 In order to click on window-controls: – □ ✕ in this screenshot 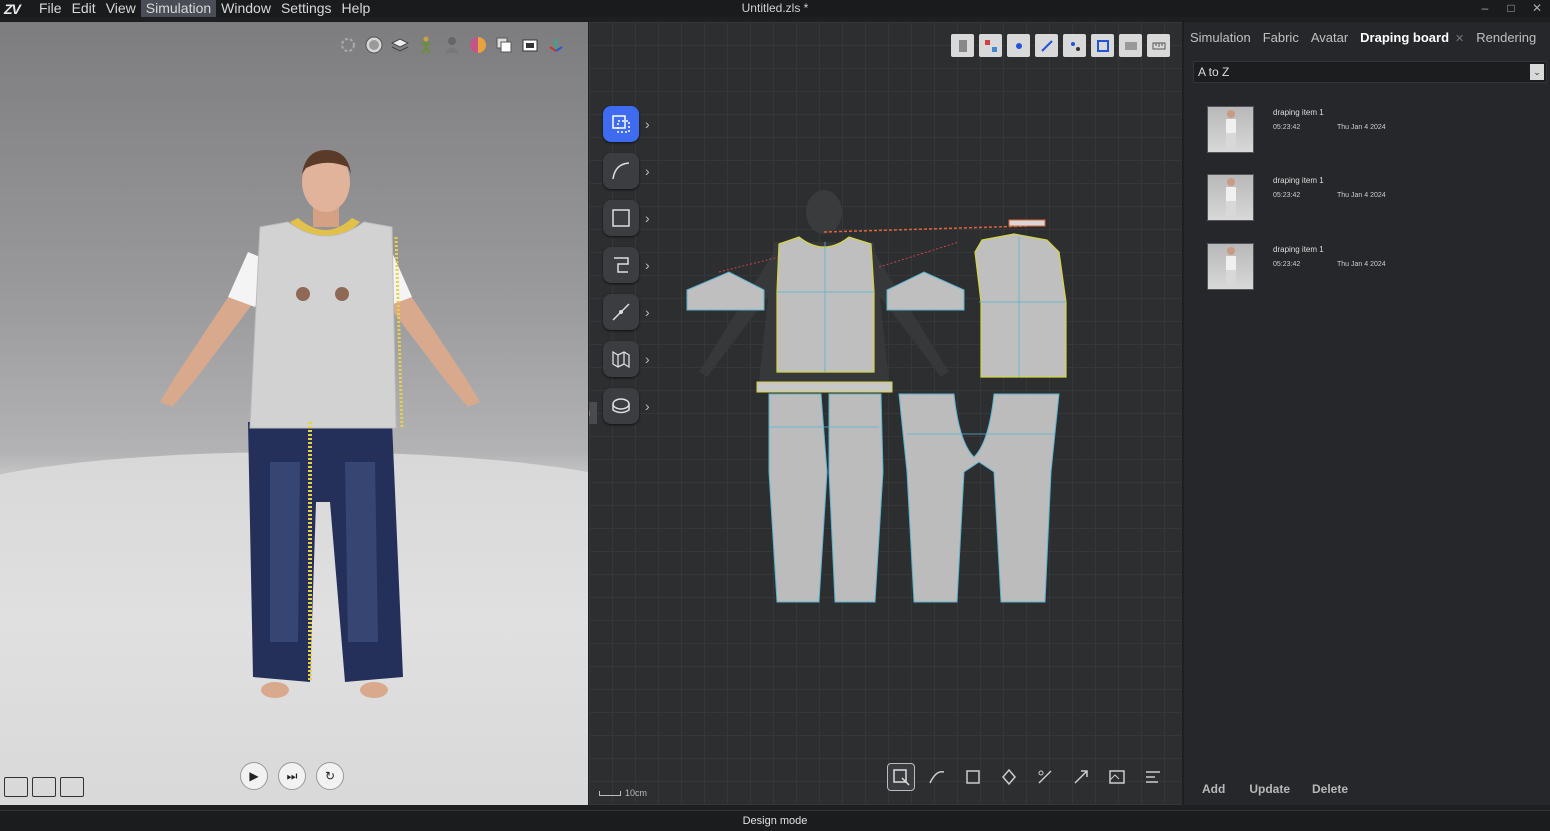, I will do `click(1511, 8)`.